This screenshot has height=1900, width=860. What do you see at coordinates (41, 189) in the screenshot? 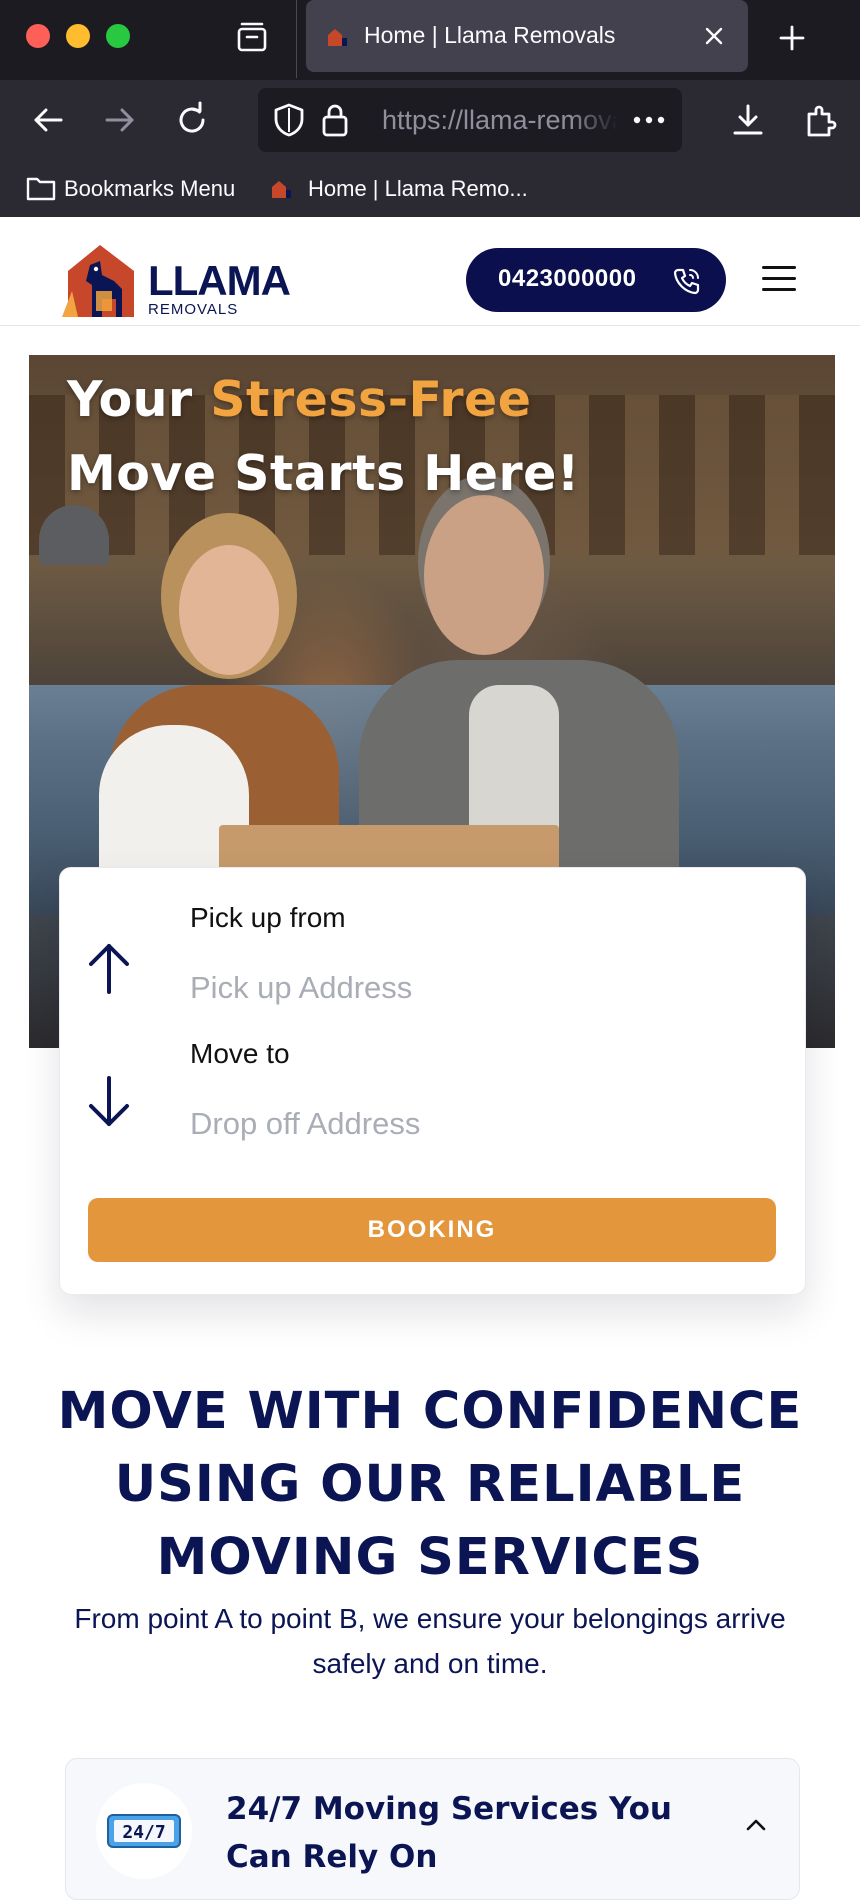
I see `folder-icon` at bounding box center [41, 189].